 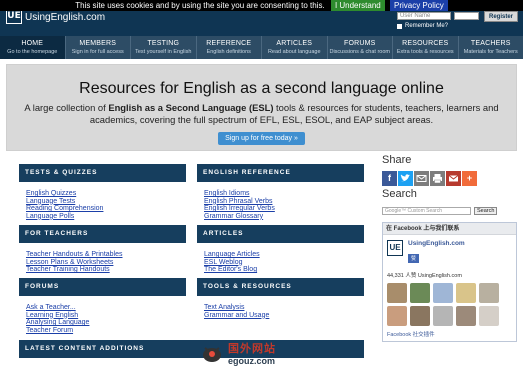 I want to click on section-heading: FOR TEACHERS, so click(x=102, y=234).